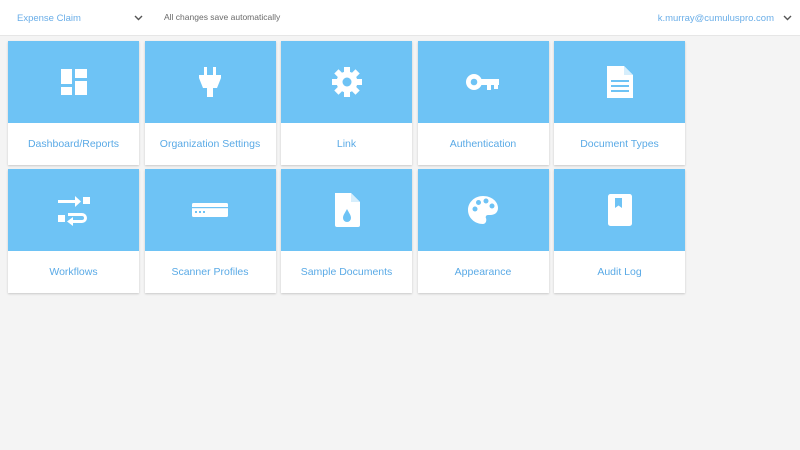 This screenshot has width=800, height=450. I want to click on tile-label: Document Types, so click(619, 144).